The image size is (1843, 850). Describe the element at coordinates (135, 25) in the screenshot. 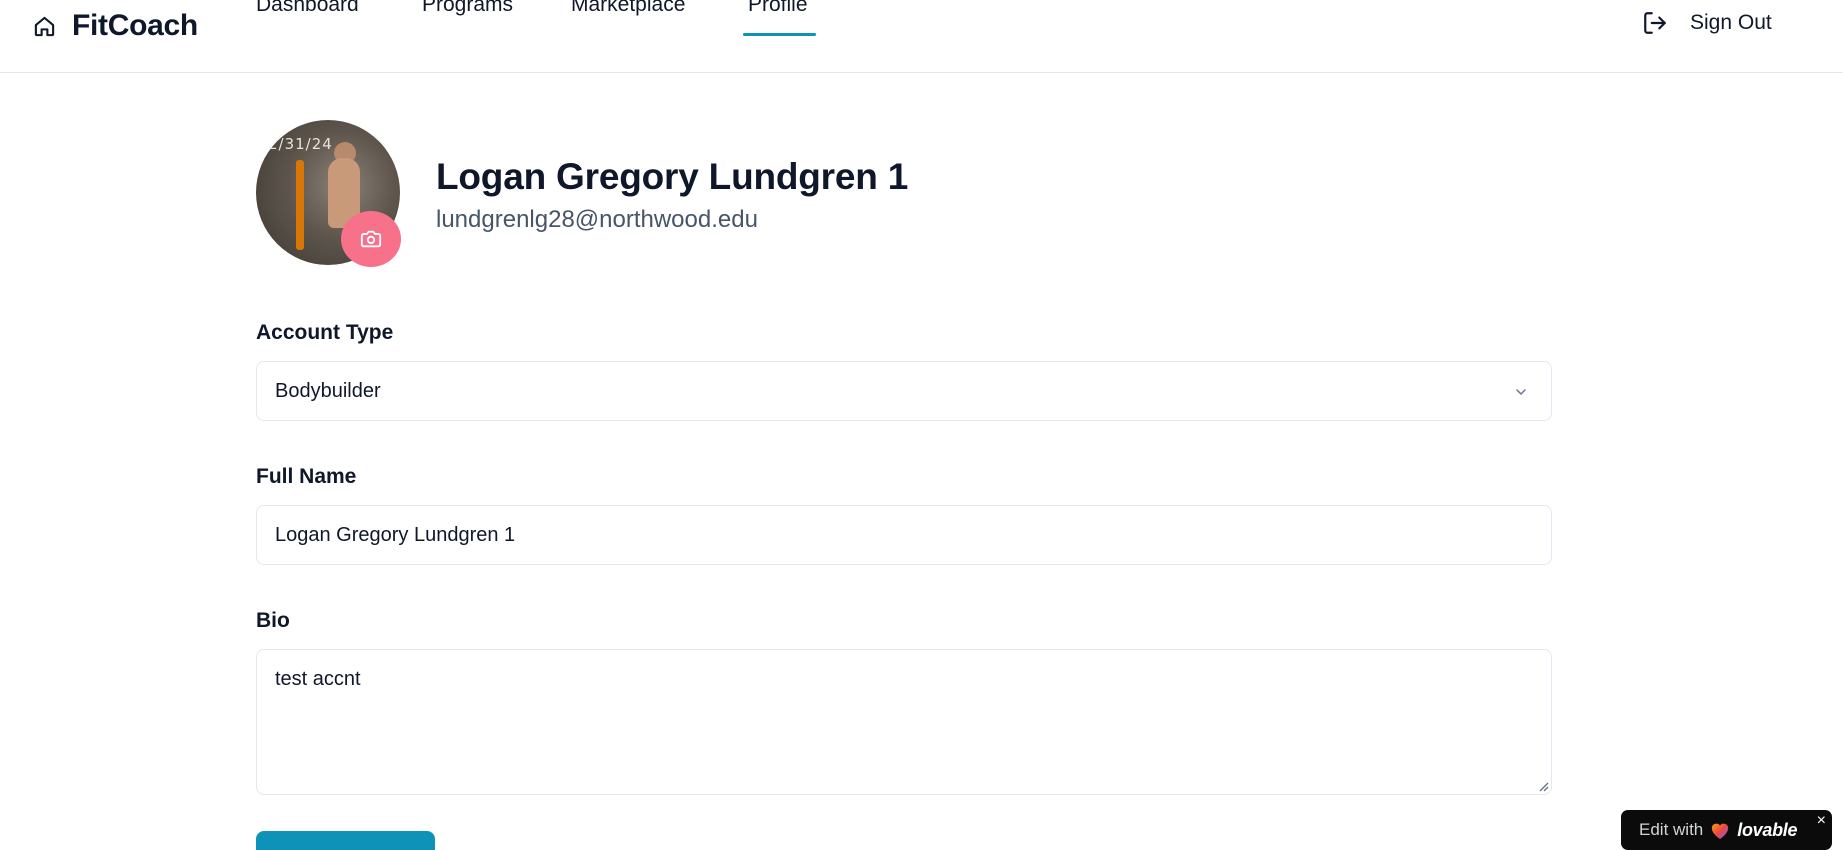

I see `brand-name: FitCoach` at that location.